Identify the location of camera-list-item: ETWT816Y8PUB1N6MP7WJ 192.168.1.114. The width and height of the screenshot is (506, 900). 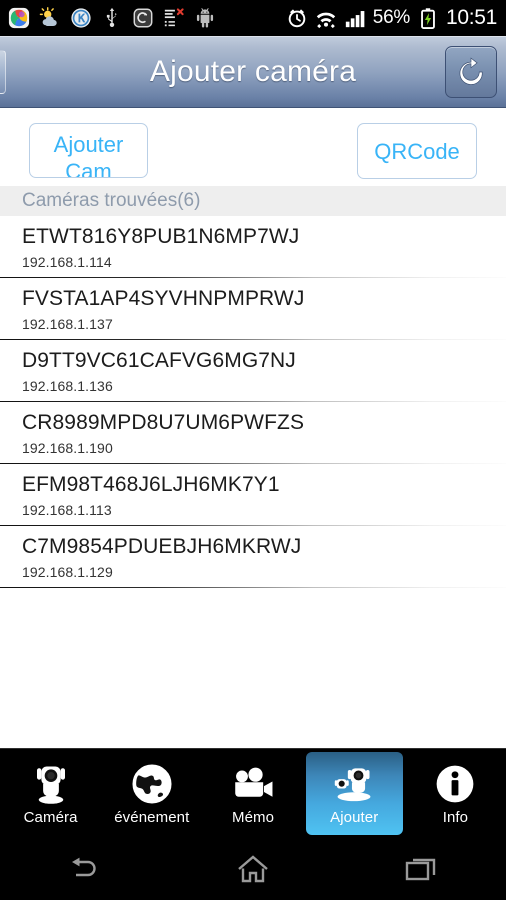
(253, 247).